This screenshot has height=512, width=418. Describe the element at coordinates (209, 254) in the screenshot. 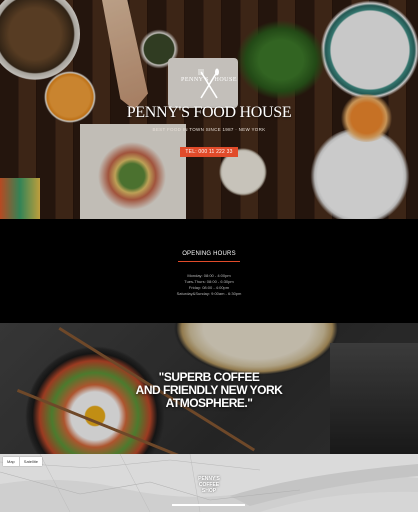

I see `opening-hours-title: OPENING HOURS` at that location.